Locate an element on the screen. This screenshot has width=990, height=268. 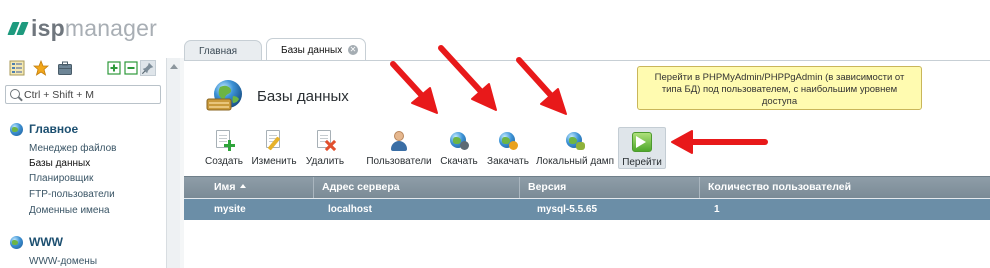
briefcase-icon is located at coordinates (65, 68).